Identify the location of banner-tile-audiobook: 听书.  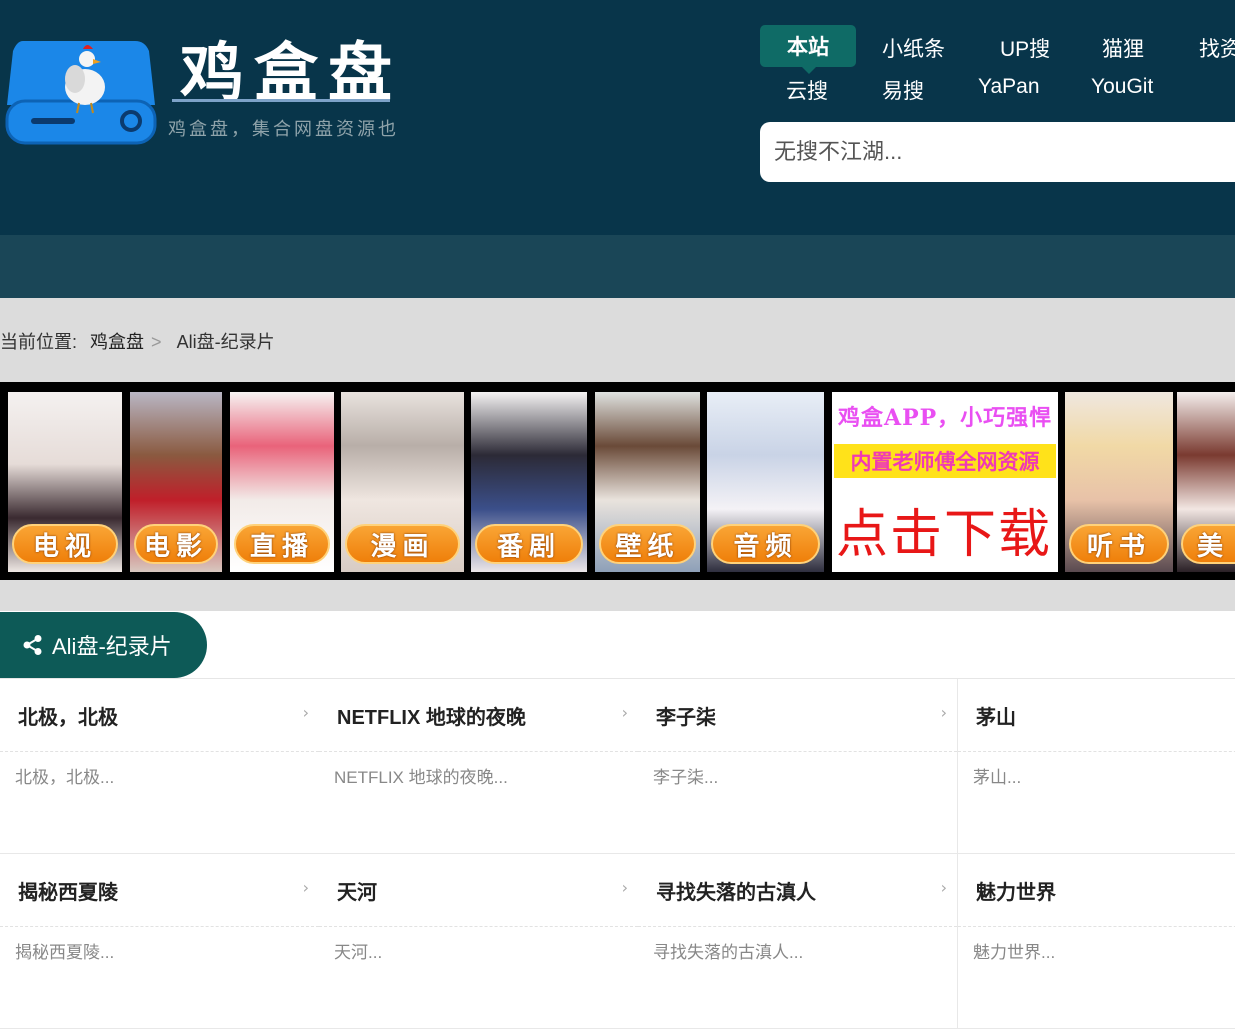
(1119, 482).